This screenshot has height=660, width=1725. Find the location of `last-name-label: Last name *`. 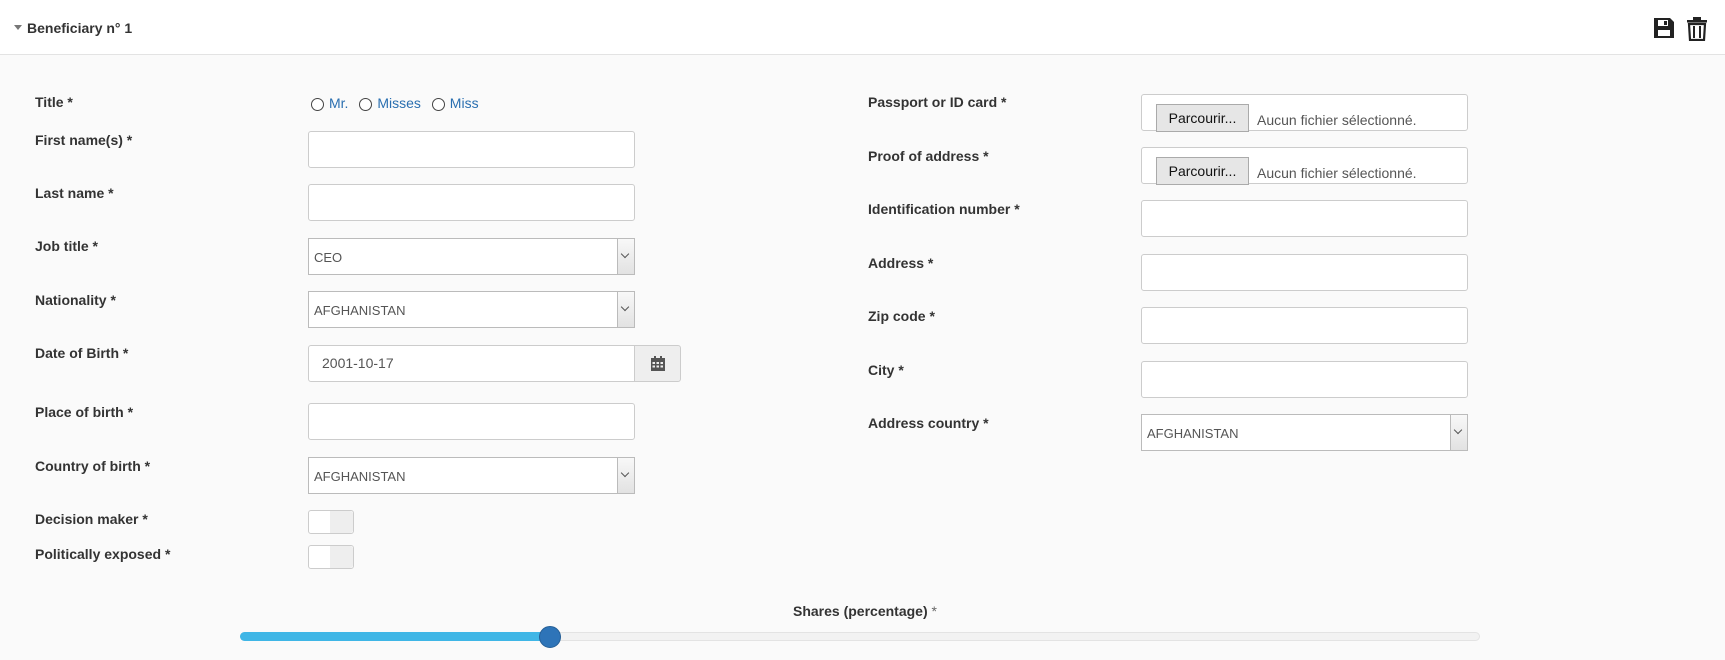

last-name-label: Last name * is located at coordinates (74, 193).